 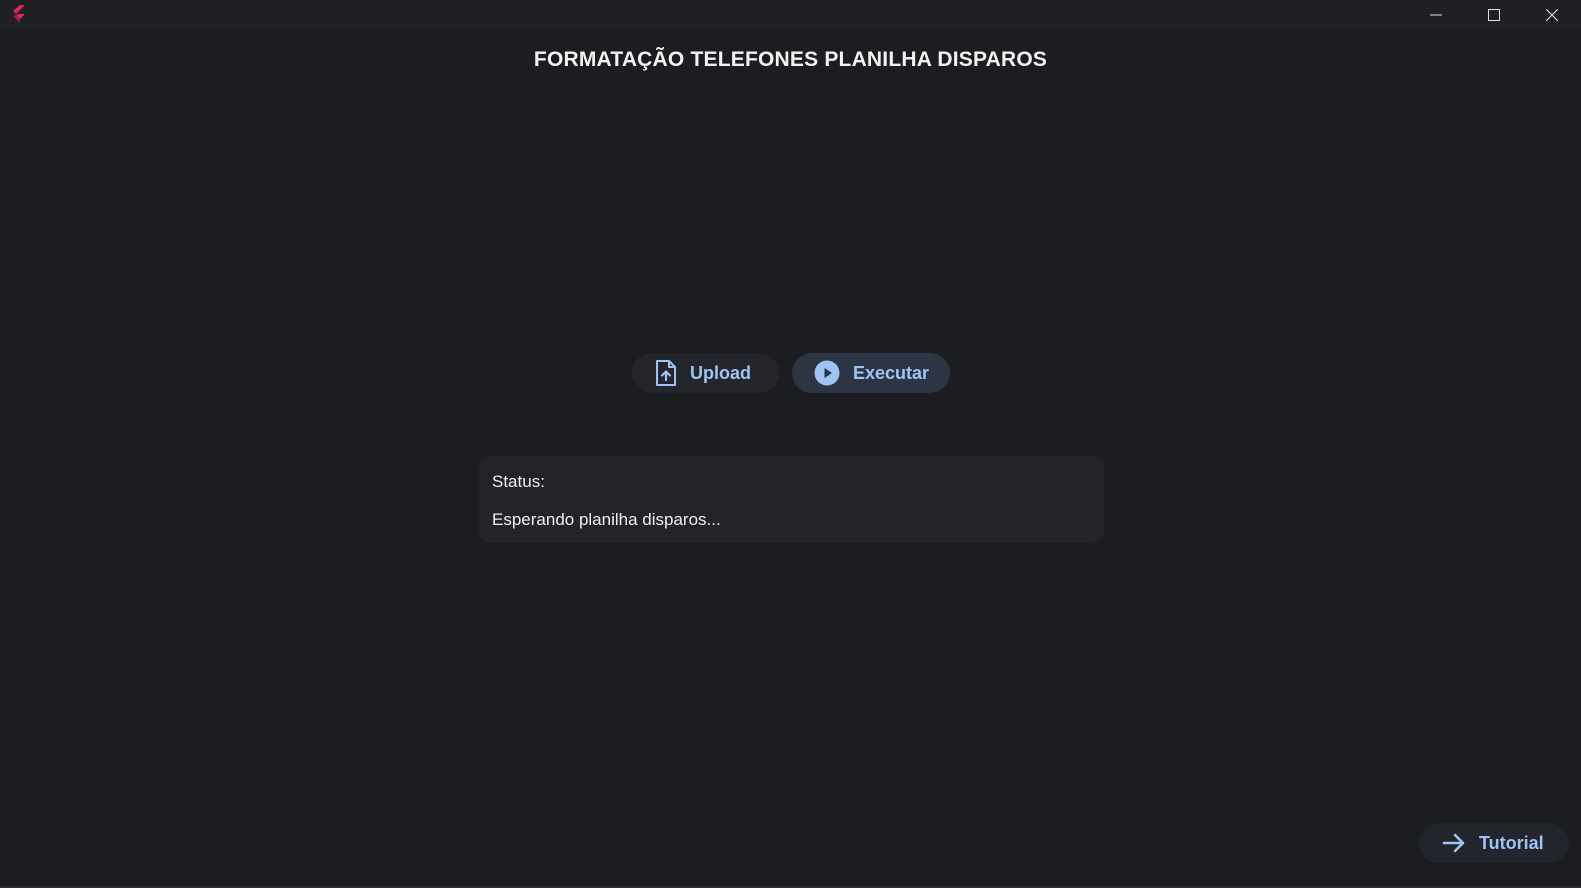 What do you see at coordinates (666, 373) in the screenshot?
I see `file-upload-icon` at bounding box center [666, 373].